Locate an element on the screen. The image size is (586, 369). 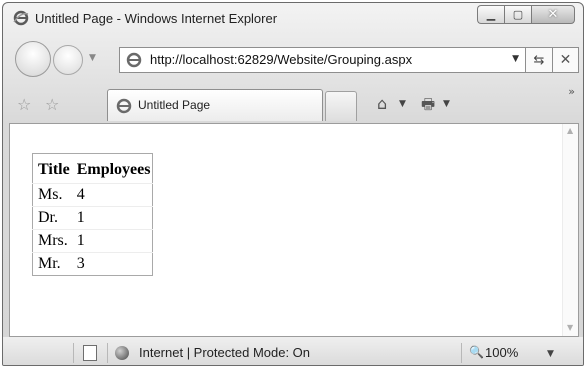
minimize-icon: ▁ is located at coordinates (491, 14).